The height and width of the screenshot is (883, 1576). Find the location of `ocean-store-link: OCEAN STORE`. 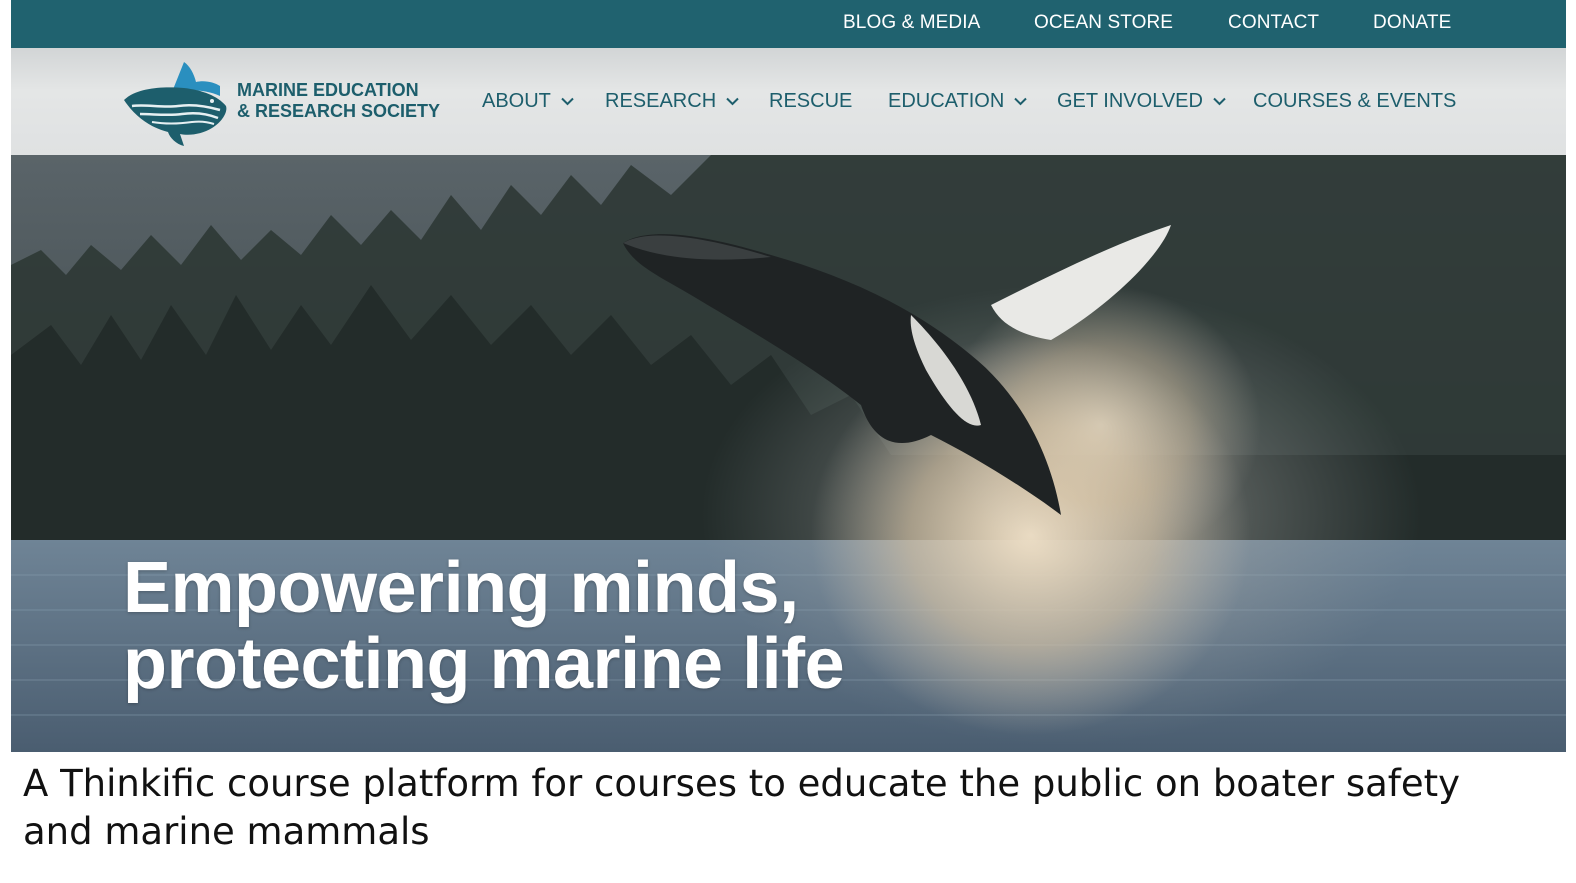

ocean-store-link: OCEAN STORE is located at coordinates (1103, 23).